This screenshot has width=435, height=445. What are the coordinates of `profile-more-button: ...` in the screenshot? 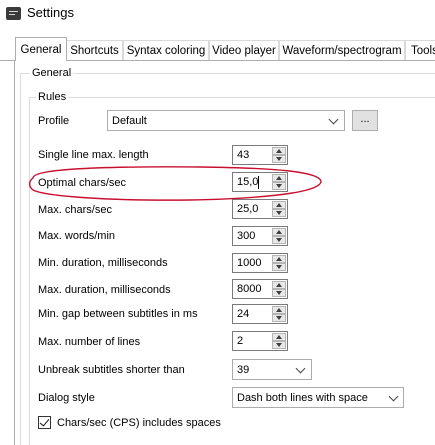 It's located at (365, 120).